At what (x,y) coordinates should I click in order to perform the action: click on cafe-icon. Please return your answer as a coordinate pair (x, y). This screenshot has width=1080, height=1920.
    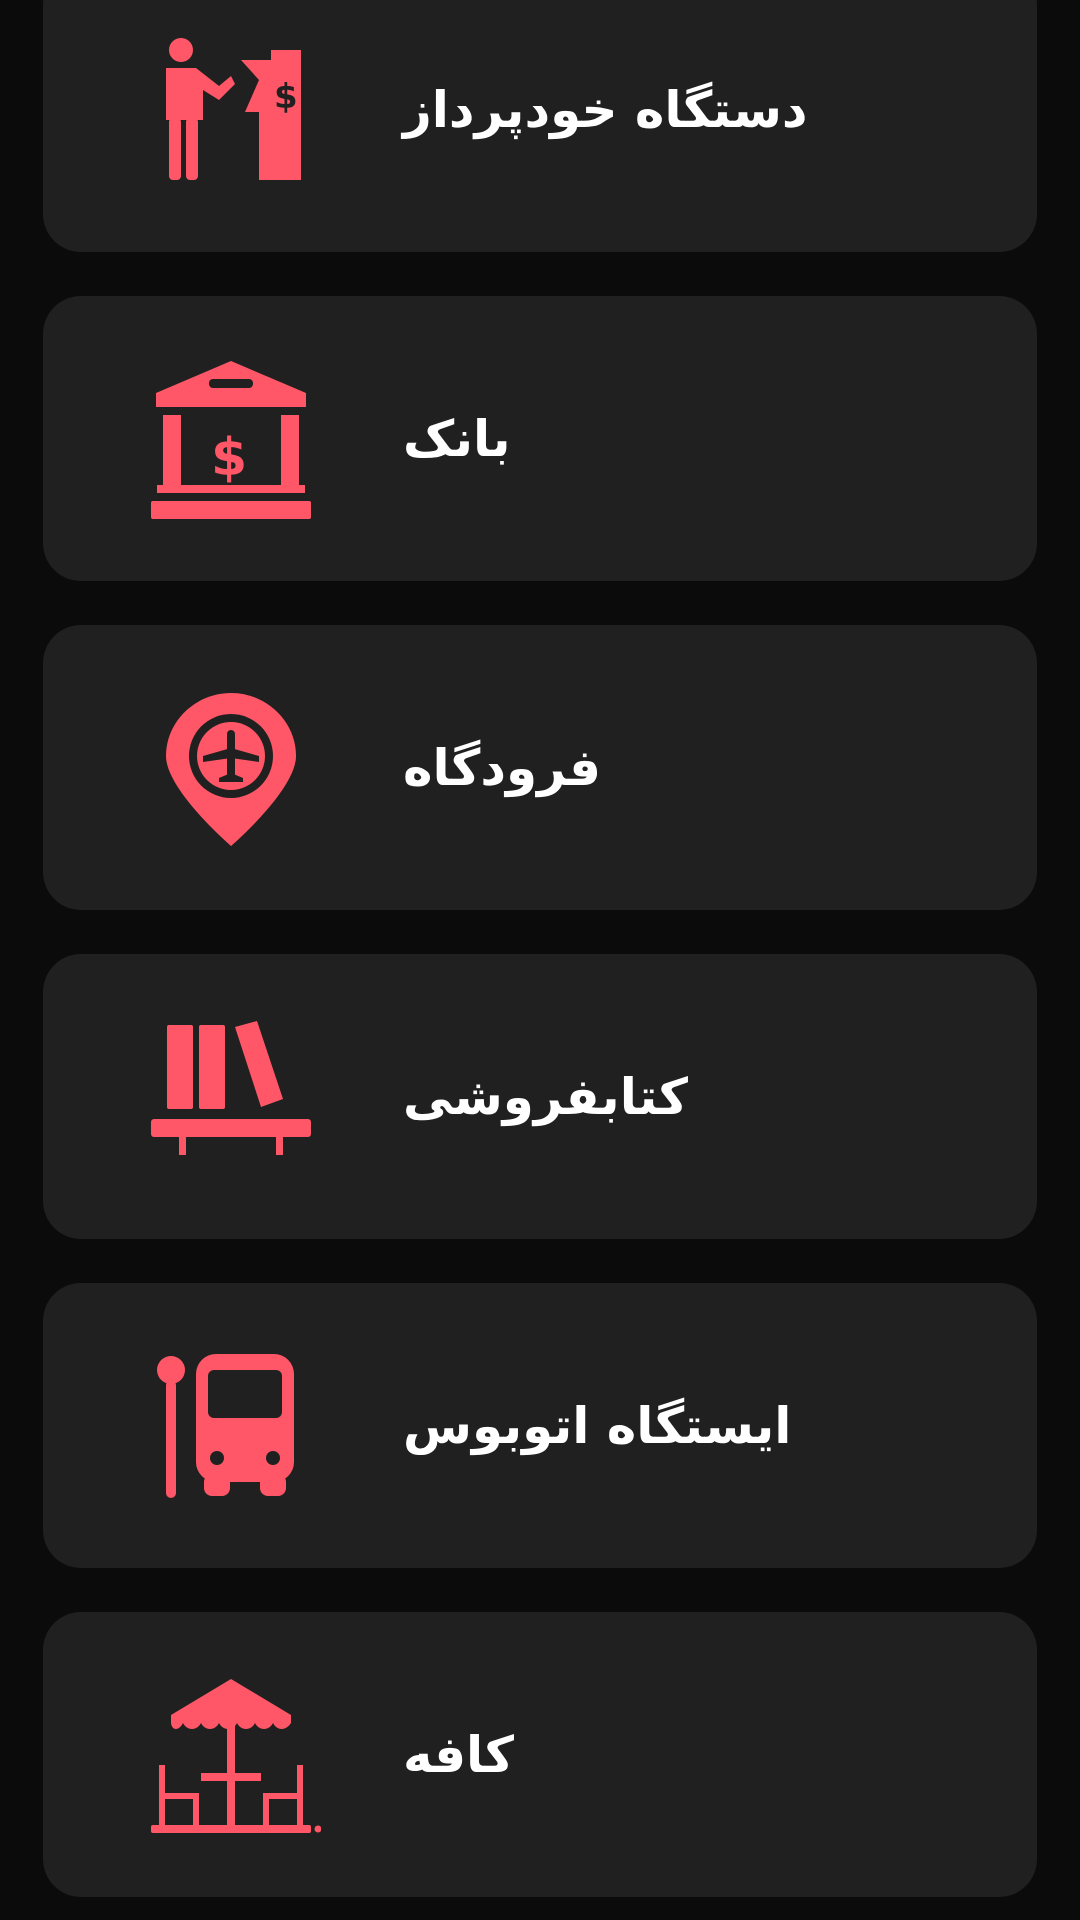
    Looking at the image, I should click on (231, 1755).